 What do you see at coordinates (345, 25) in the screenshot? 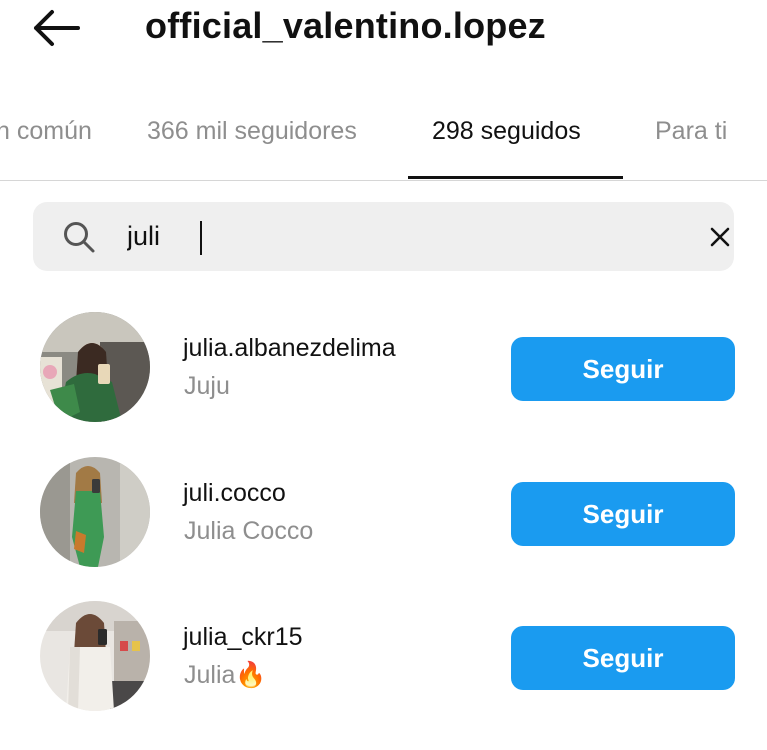
I see `profile-username-title: official_valentino.lopez` at bounding box center [345, 25].